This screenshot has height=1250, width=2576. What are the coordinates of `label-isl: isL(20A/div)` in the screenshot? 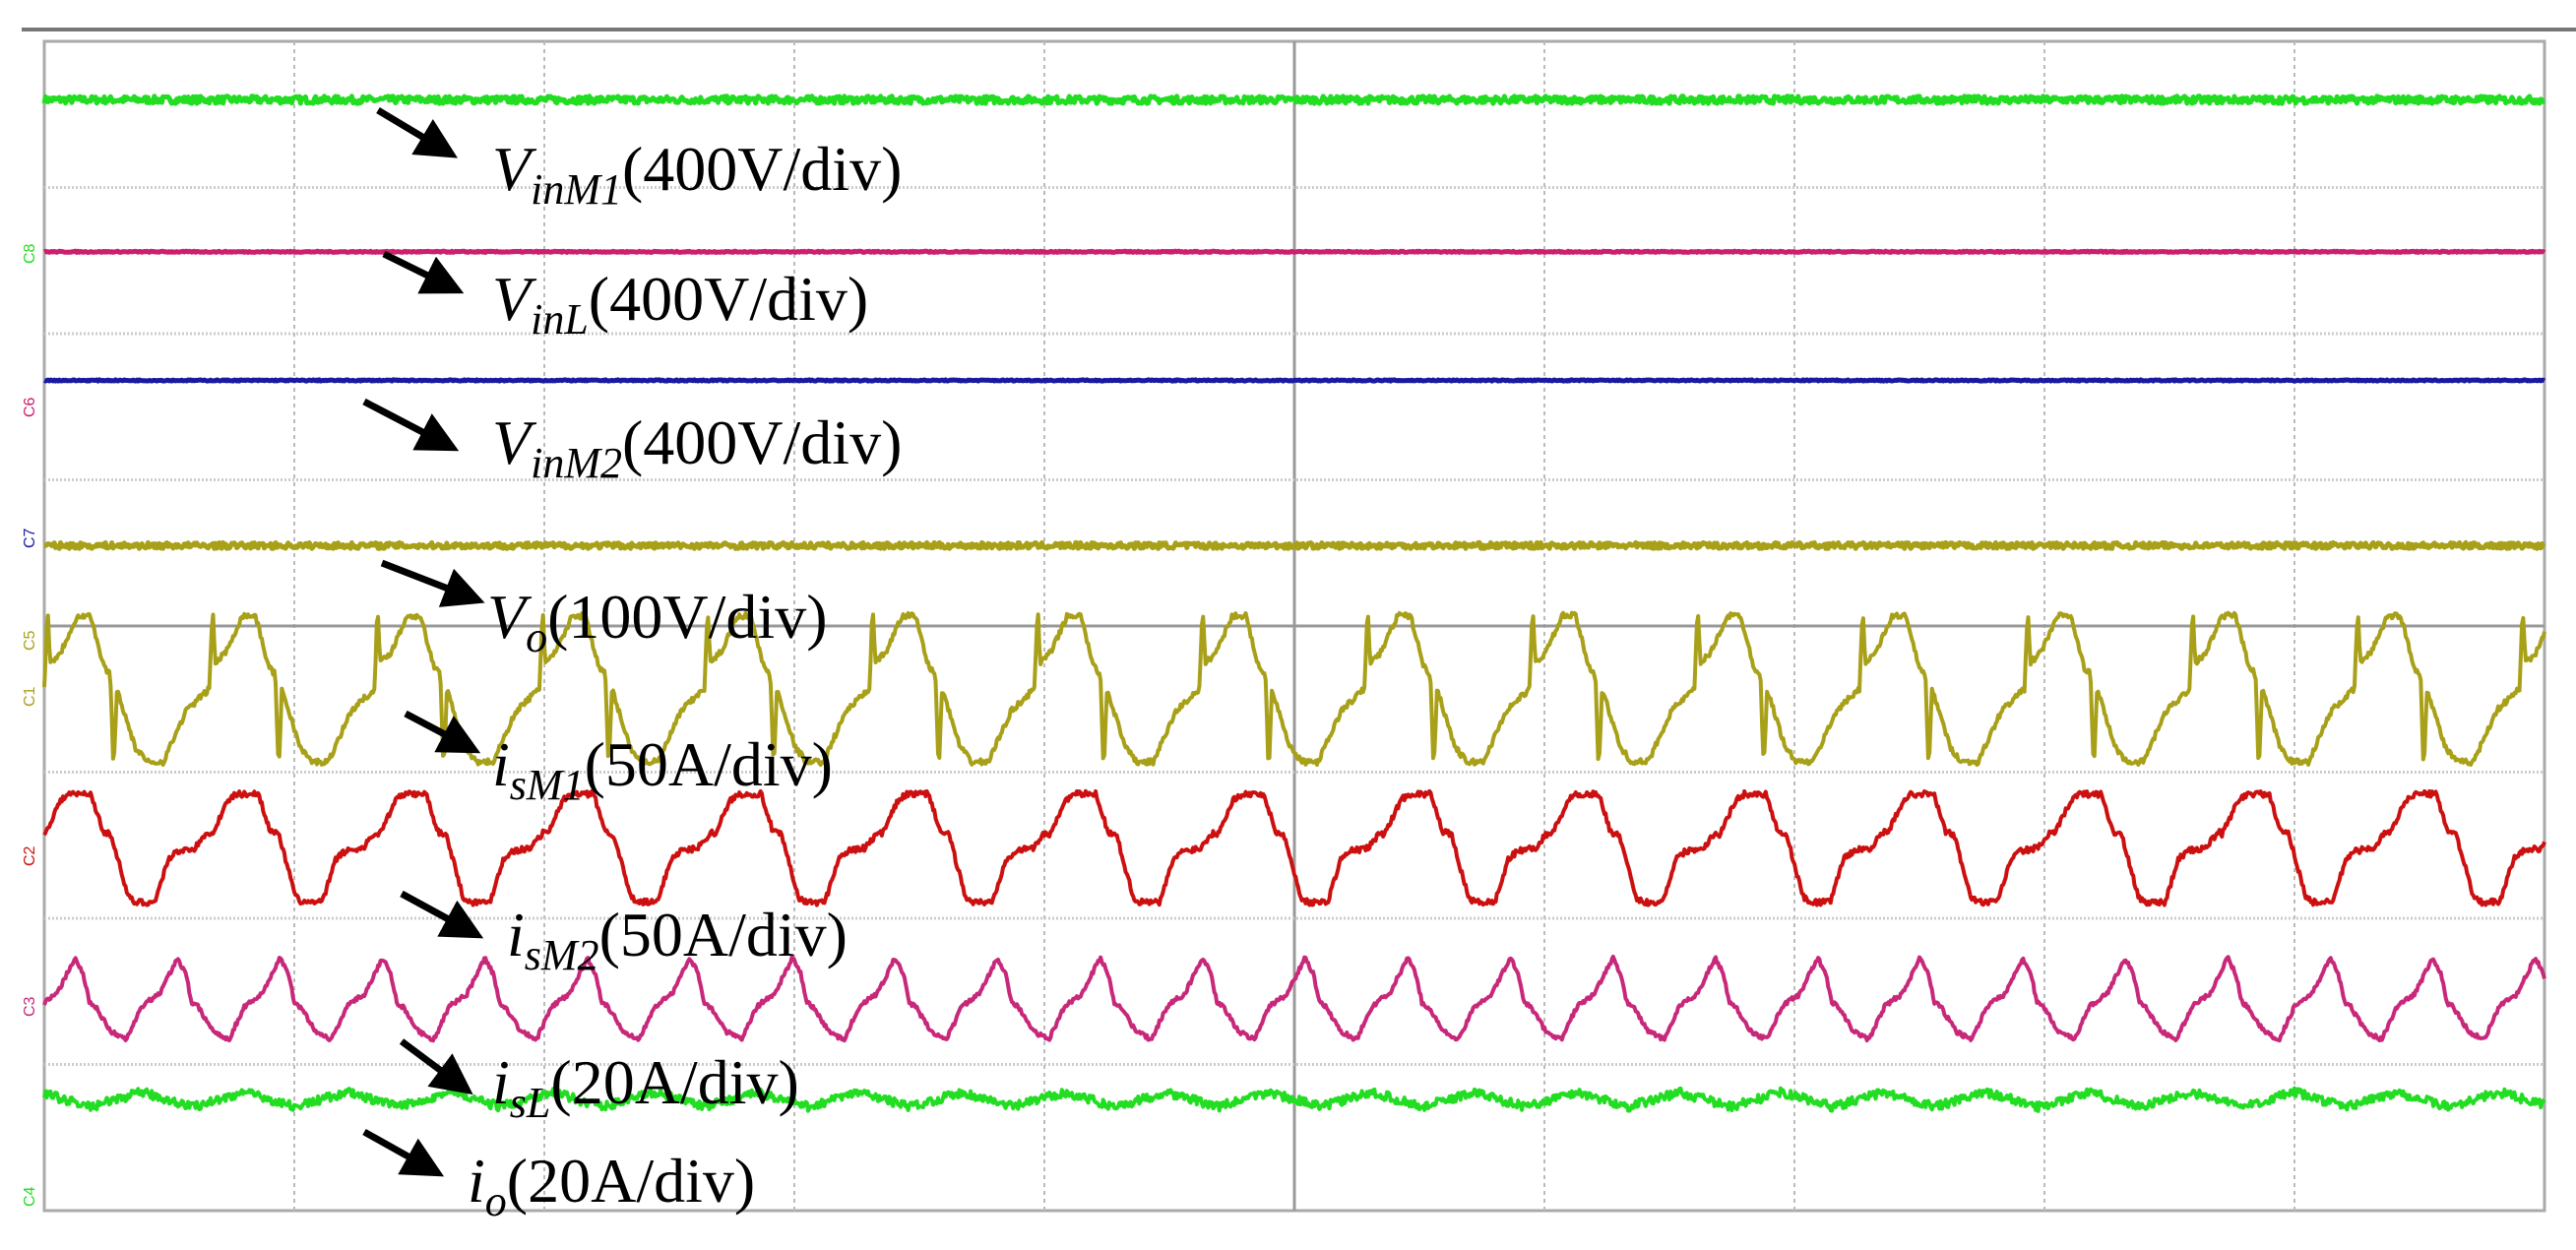 It's located at (645, 1088).